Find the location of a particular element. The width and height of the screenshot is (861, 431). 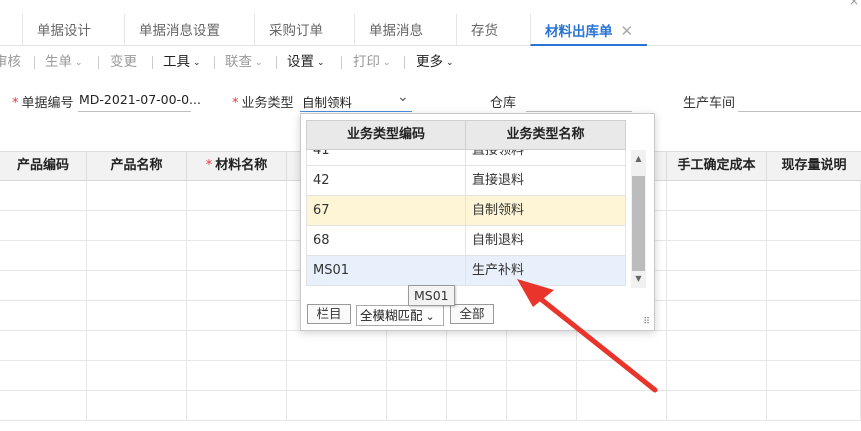

dropdown-column-header: 业务类型编码 is located at coordinates (386, 135).